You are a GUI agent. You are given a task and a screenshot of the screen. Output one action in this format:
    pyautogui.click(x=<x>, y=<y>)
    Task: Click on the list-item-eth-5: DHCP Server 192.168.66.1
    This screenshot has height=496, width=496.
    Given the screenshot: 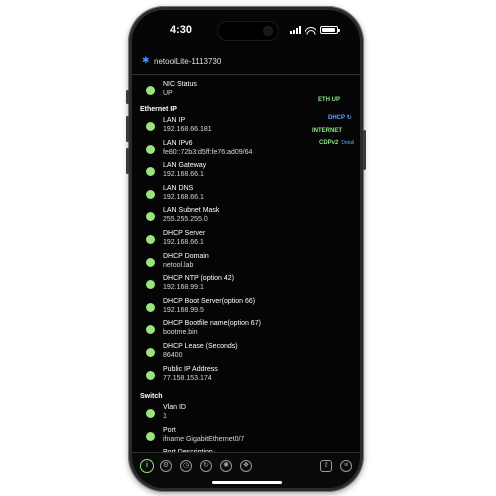 What is the action you would take?
    pyautogui.click(x=221, y=240)
    